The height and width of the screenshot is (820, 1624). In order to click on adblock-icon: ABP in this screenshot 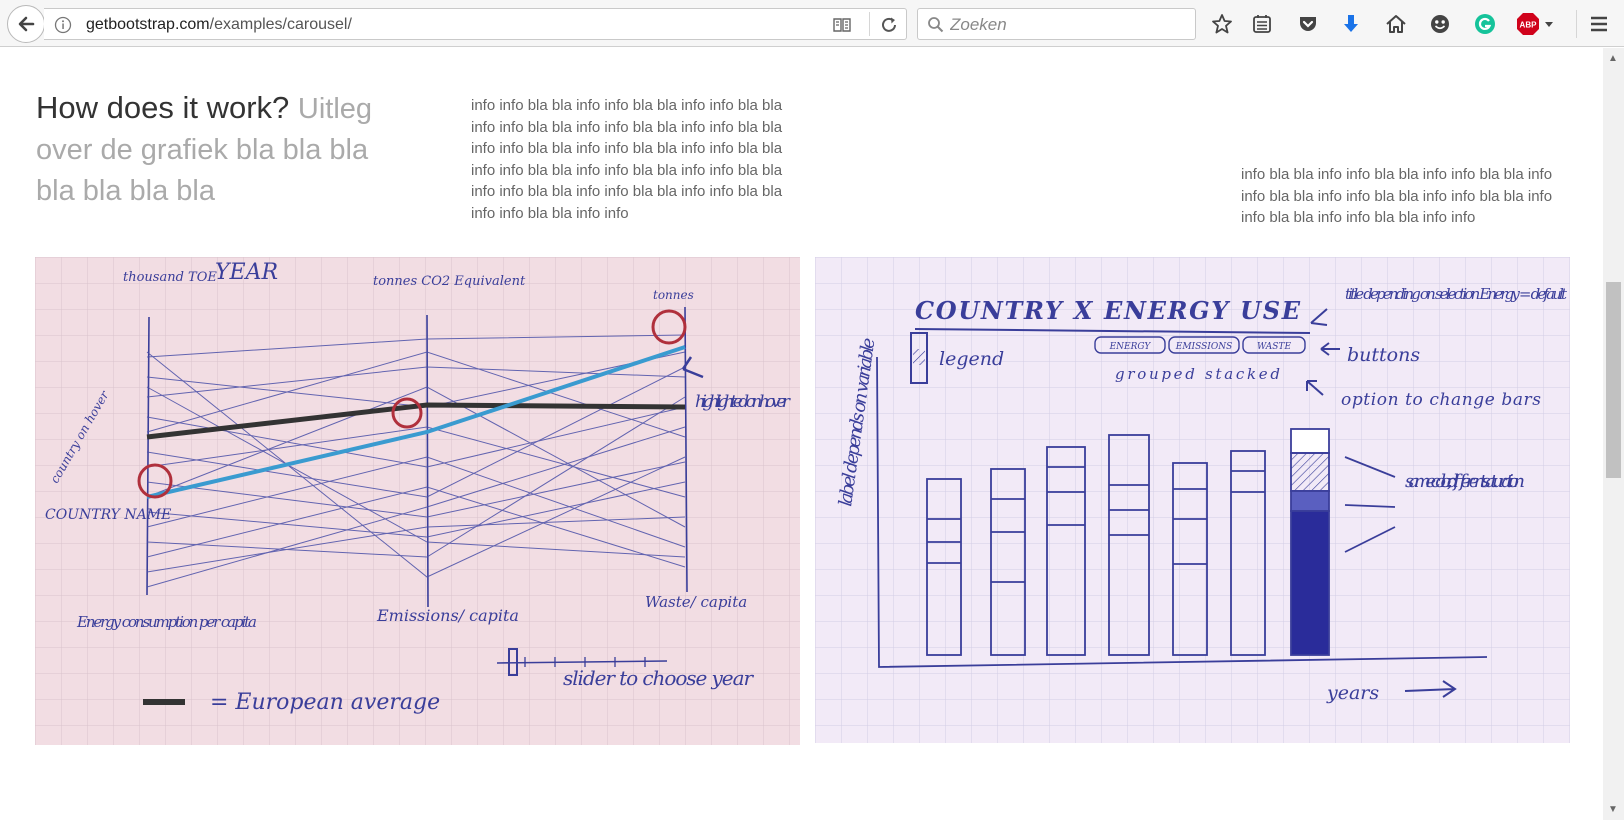, I will do `click(1536, 24)`.